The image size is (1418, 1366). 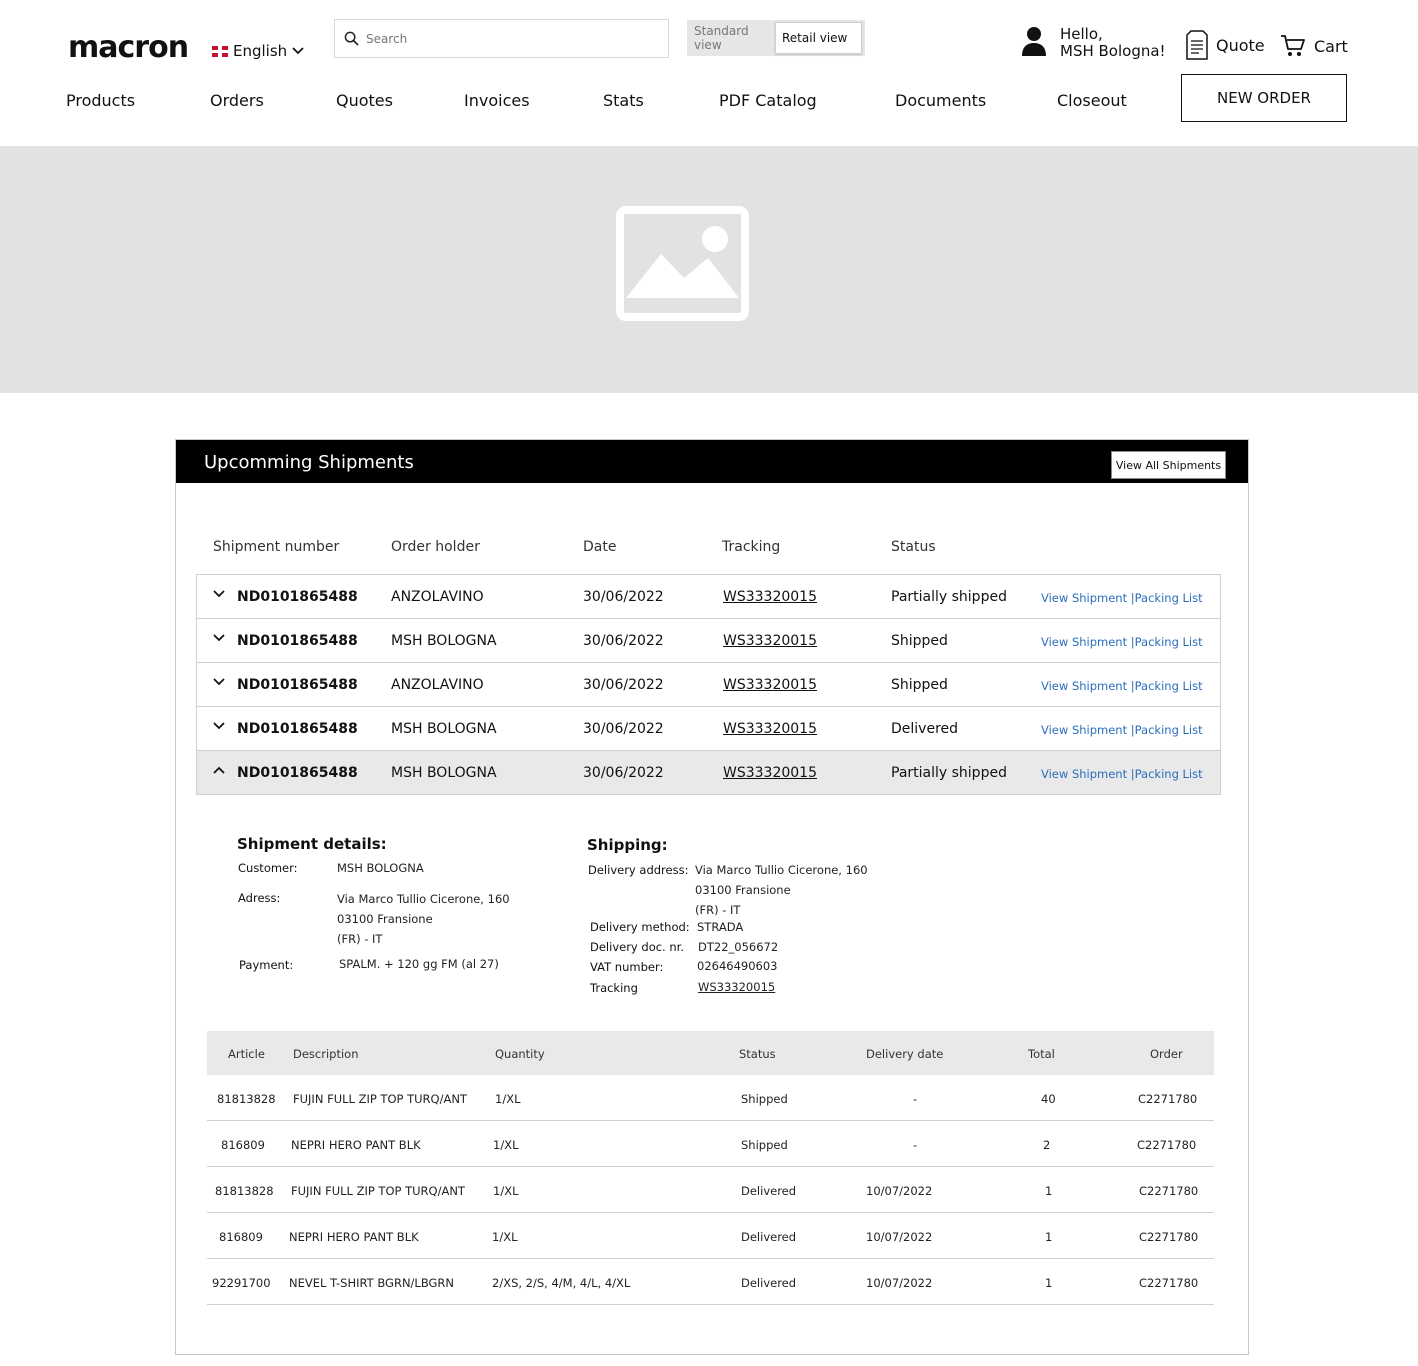 What do you see at coordinates (364, 100) in the screenshot?
I see `nav-quotes: Quotes` at bounding box center [364, 100].